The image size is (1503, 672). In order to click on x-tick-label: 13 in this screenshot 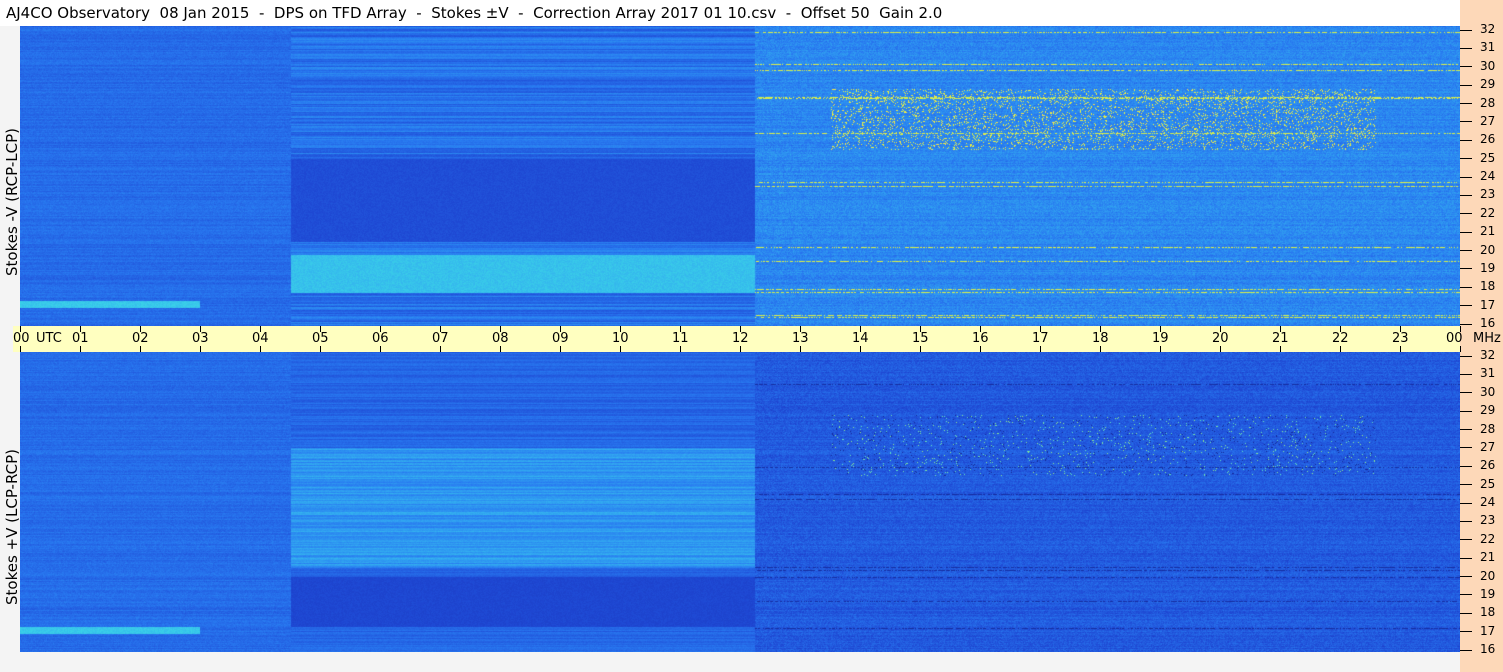, I will do `click(800, 338)`.